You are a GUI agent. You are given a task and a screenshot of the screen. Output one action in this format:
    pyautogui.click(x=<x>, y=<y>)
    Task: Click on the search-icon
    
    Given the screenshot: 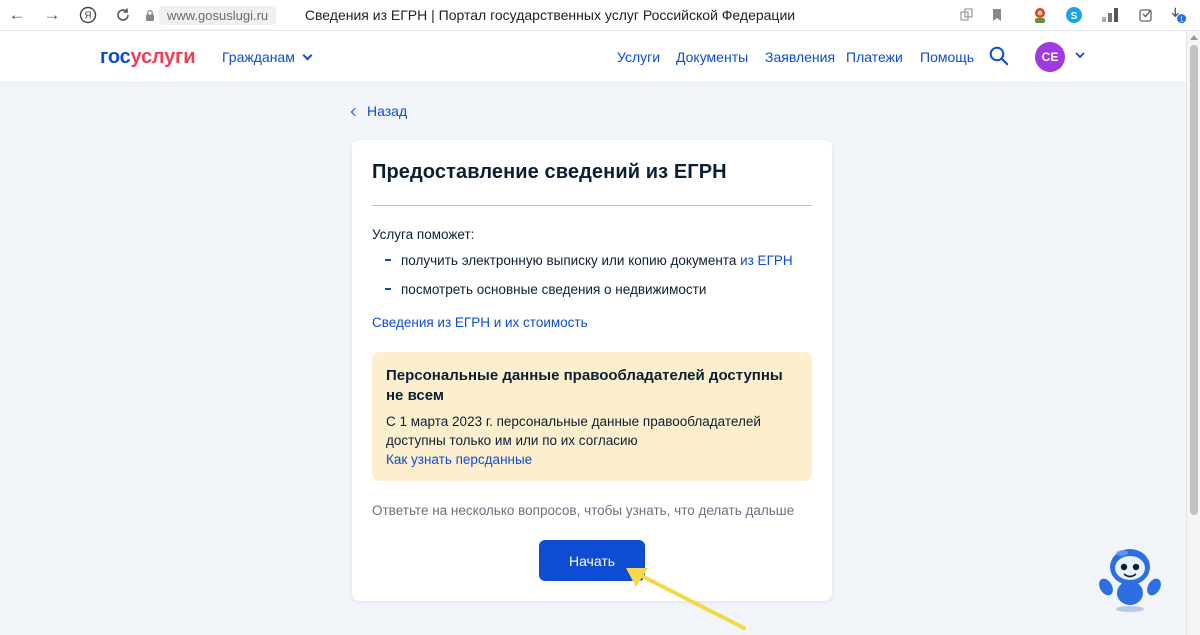 What is the action you would take?
    pyautogui.click(x=999, y=56)
    